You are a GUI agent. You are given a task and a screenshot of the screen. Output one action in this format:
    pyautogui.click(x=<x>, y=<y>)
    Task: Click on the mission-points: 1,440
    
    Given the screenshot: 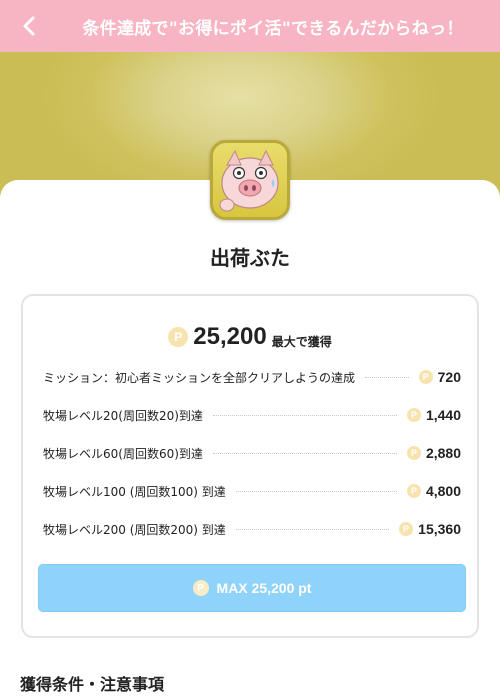 What is the action you would take?
    pyautogui.click(x=443, y=415)
    